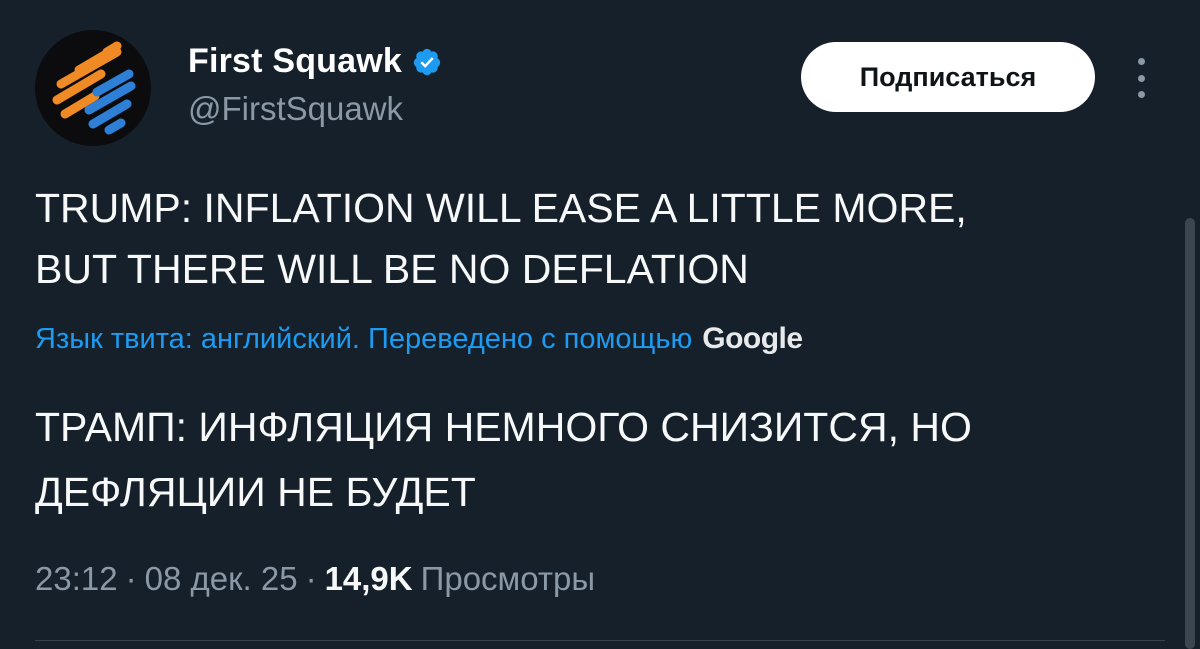  Describe the element at coordinates (600, 640) in the screenshot. I see `divider` at that location.